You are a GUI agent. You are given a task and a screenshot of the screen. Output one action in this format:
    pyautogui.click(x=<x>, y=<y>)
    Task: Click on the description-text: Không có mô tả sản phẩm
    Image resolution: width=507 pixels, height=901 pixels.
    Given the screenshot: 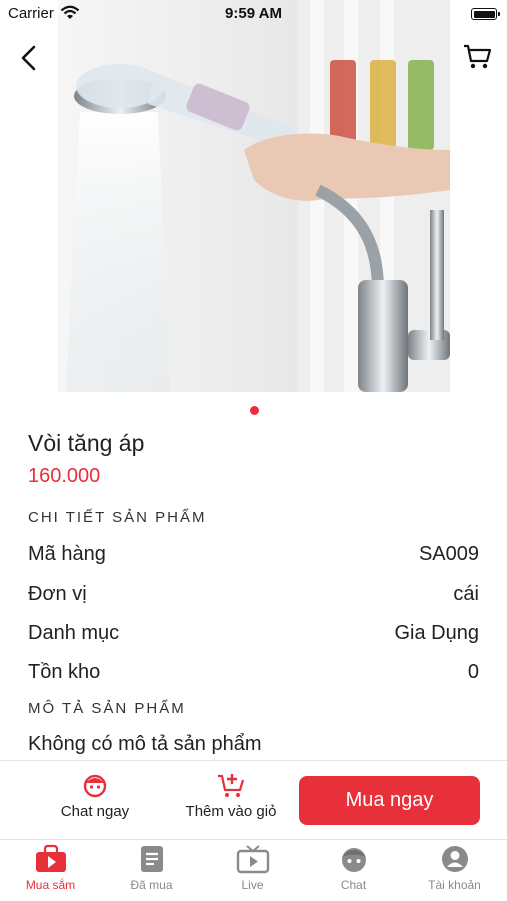 What is the action you would take?
    pyautogui.click(x=145, y=744)
    